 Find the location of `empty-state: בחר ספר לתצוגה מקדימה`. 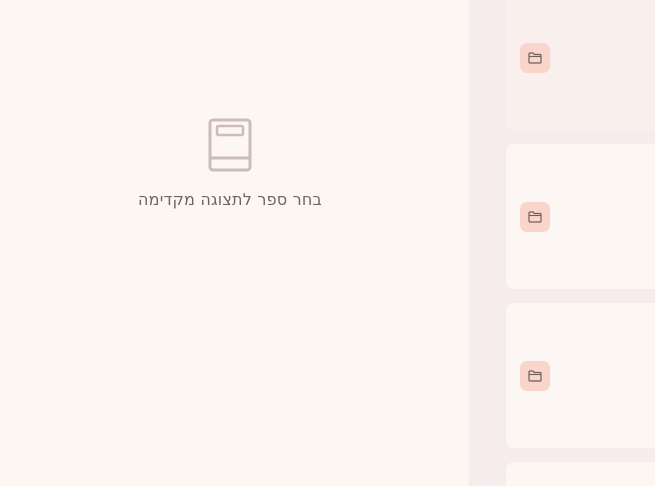

empty-state: בחר ספר לתצוגה מקדימה is located at coordinates (230, 163).